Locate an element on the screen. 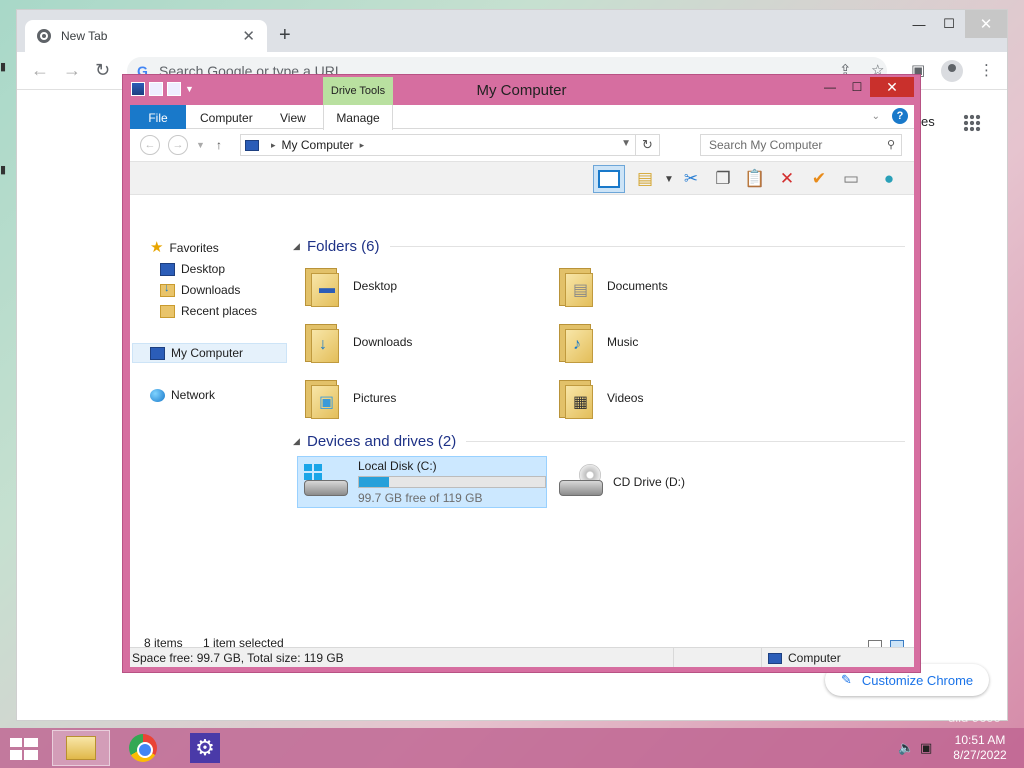 The width and height of the screenshot is (1024, 768). documents-folder-icon: ▤ is located at coordinates (577, 286).